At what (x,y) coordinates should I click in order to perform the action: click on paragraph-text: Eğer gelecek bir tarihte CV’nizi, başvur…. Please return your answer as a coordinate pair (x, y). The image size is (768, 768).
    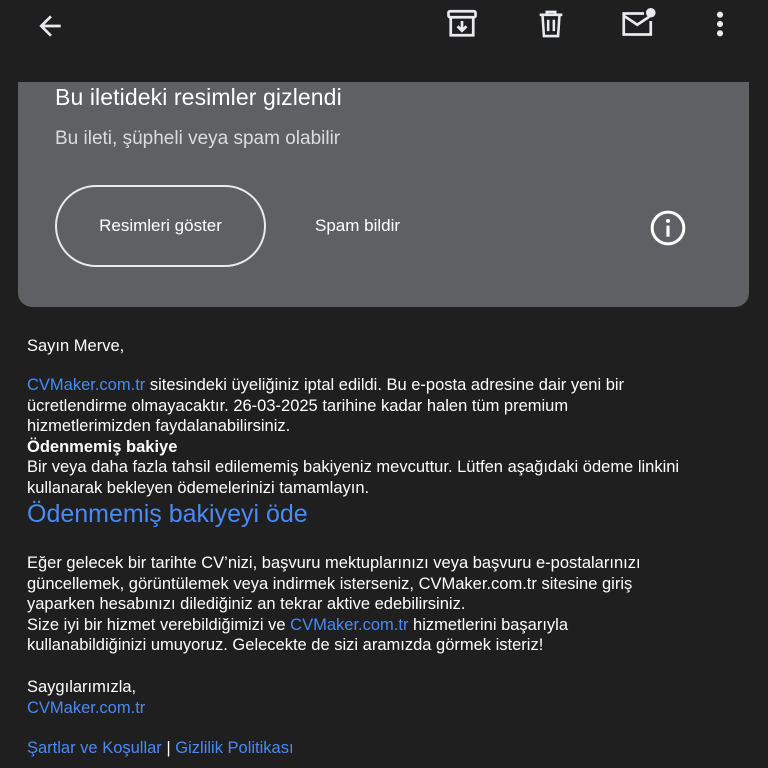
    Looking at the image, I should click on (334, 563).